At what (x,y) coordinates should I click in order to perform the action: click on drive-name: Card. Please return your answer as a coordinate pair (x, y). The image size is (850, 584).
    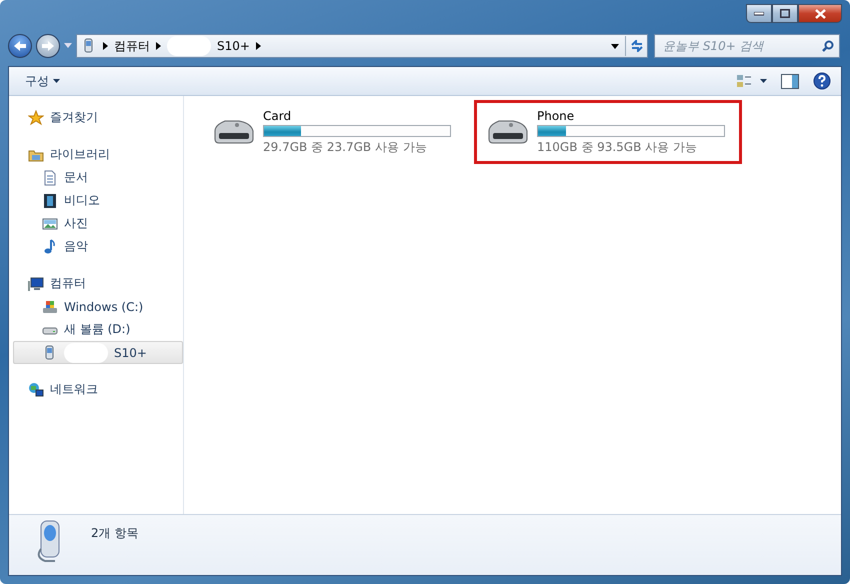
    Looking at the image, I should click on (277, 115).